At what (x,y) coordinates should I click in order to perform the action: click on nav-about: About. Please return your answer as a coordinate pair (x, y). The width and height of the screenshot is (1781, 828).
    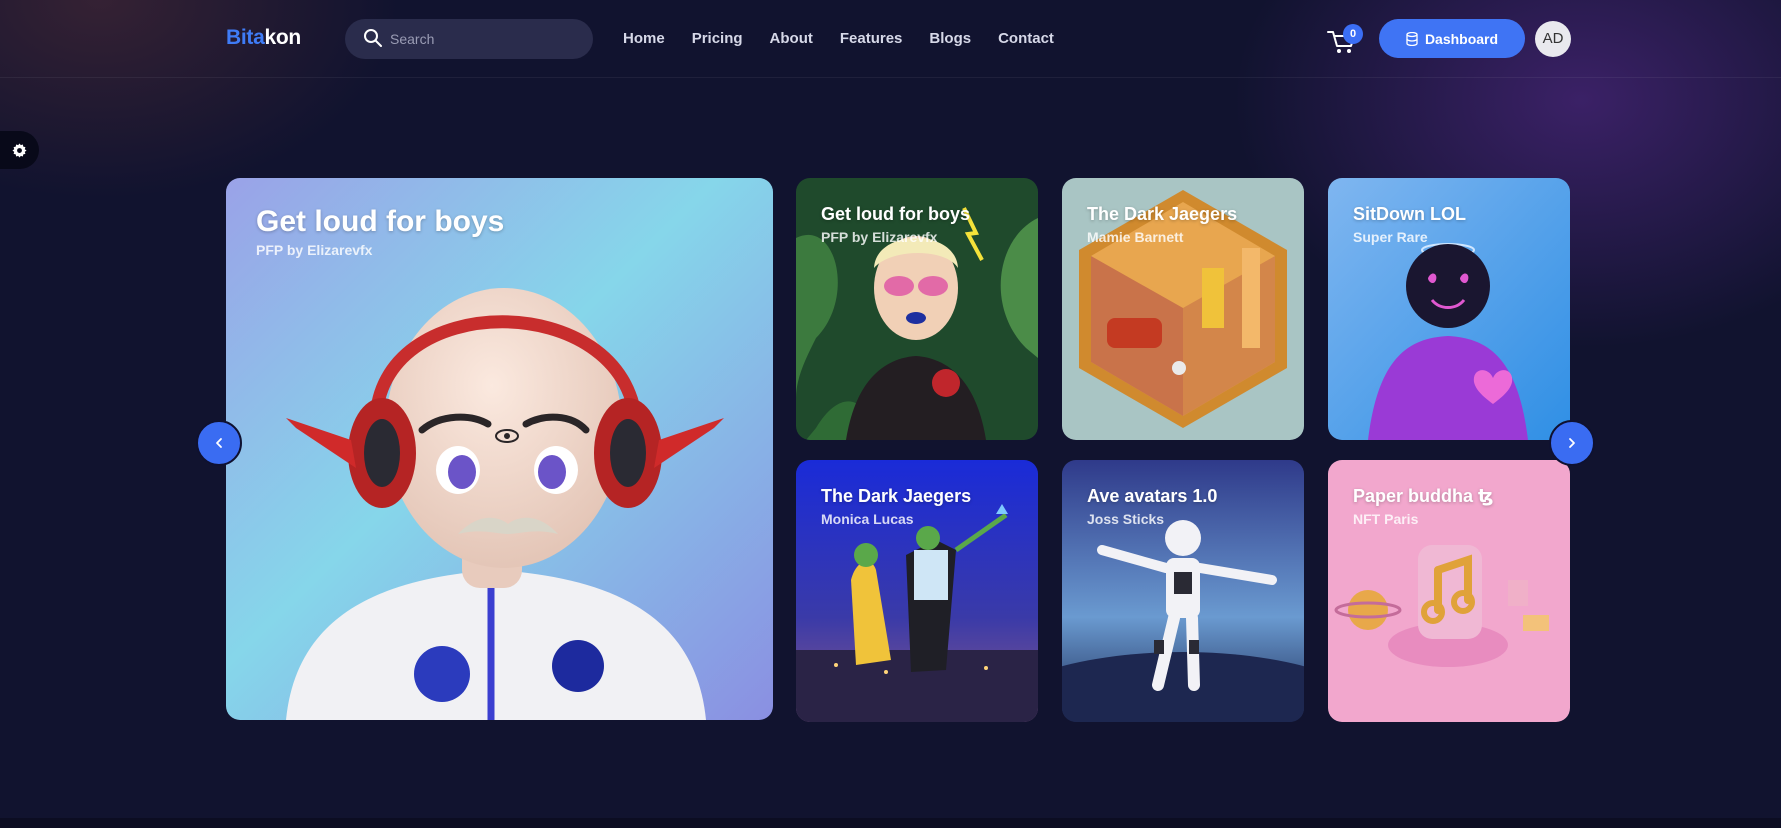
    Looking at the image, I should click on (791, 38).